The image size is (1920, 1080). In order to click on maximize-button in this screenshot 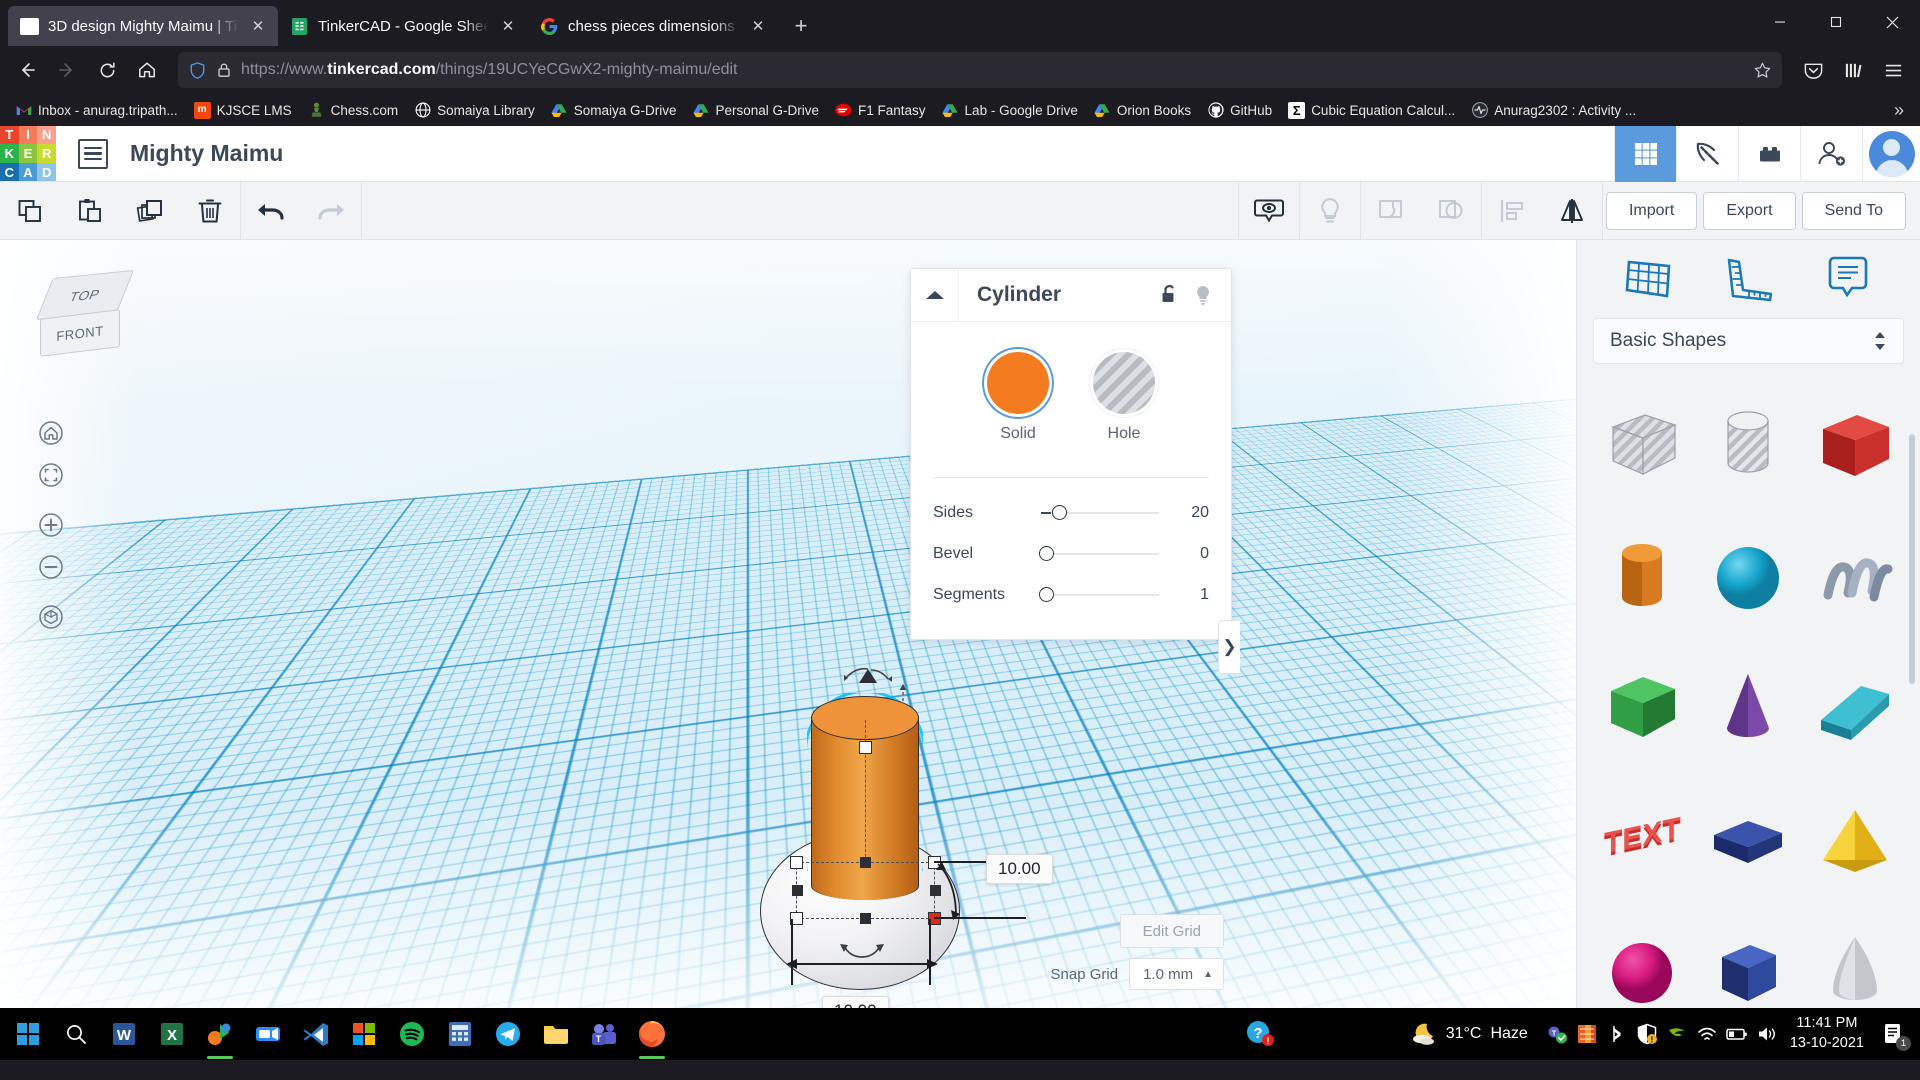, I will do `click(1836, 22)`.